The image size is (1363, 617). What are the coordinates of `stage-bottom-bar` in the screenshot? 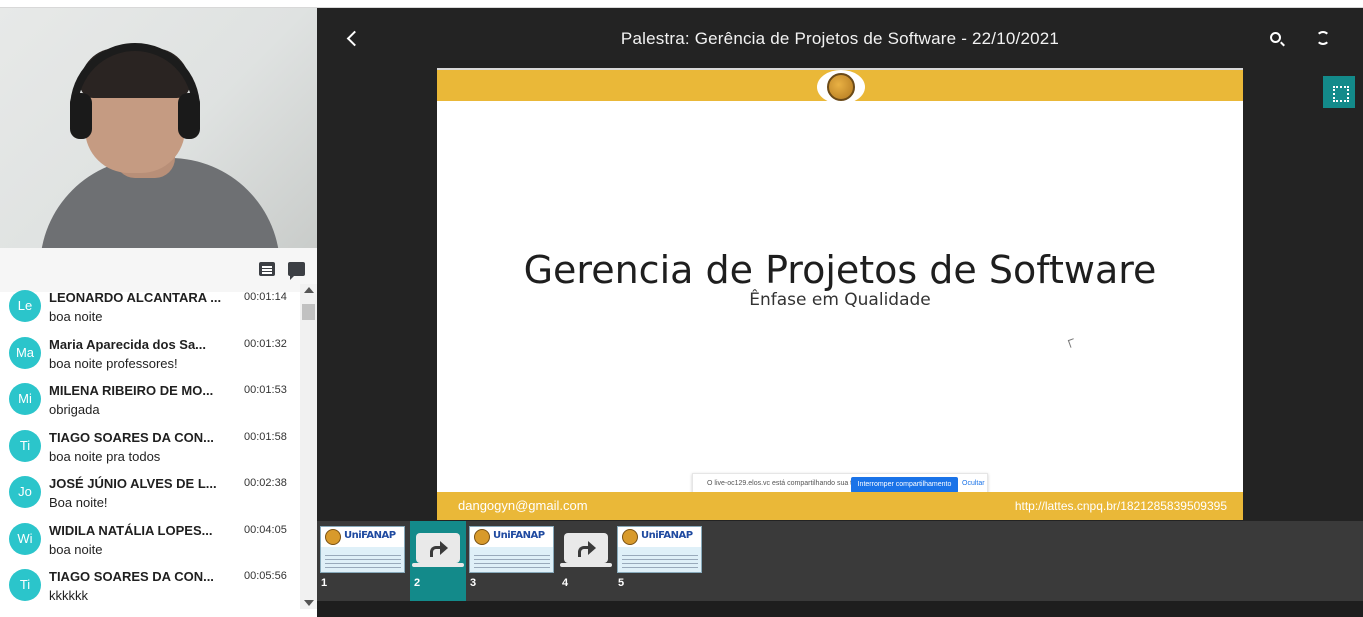 It's located at (840, 609).